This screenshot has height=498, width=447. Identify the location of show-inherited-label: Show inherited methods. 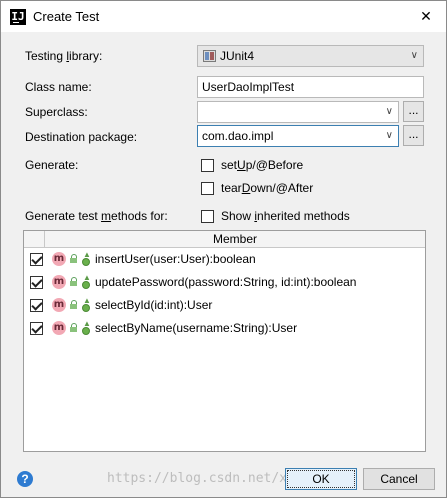
(285, 216).